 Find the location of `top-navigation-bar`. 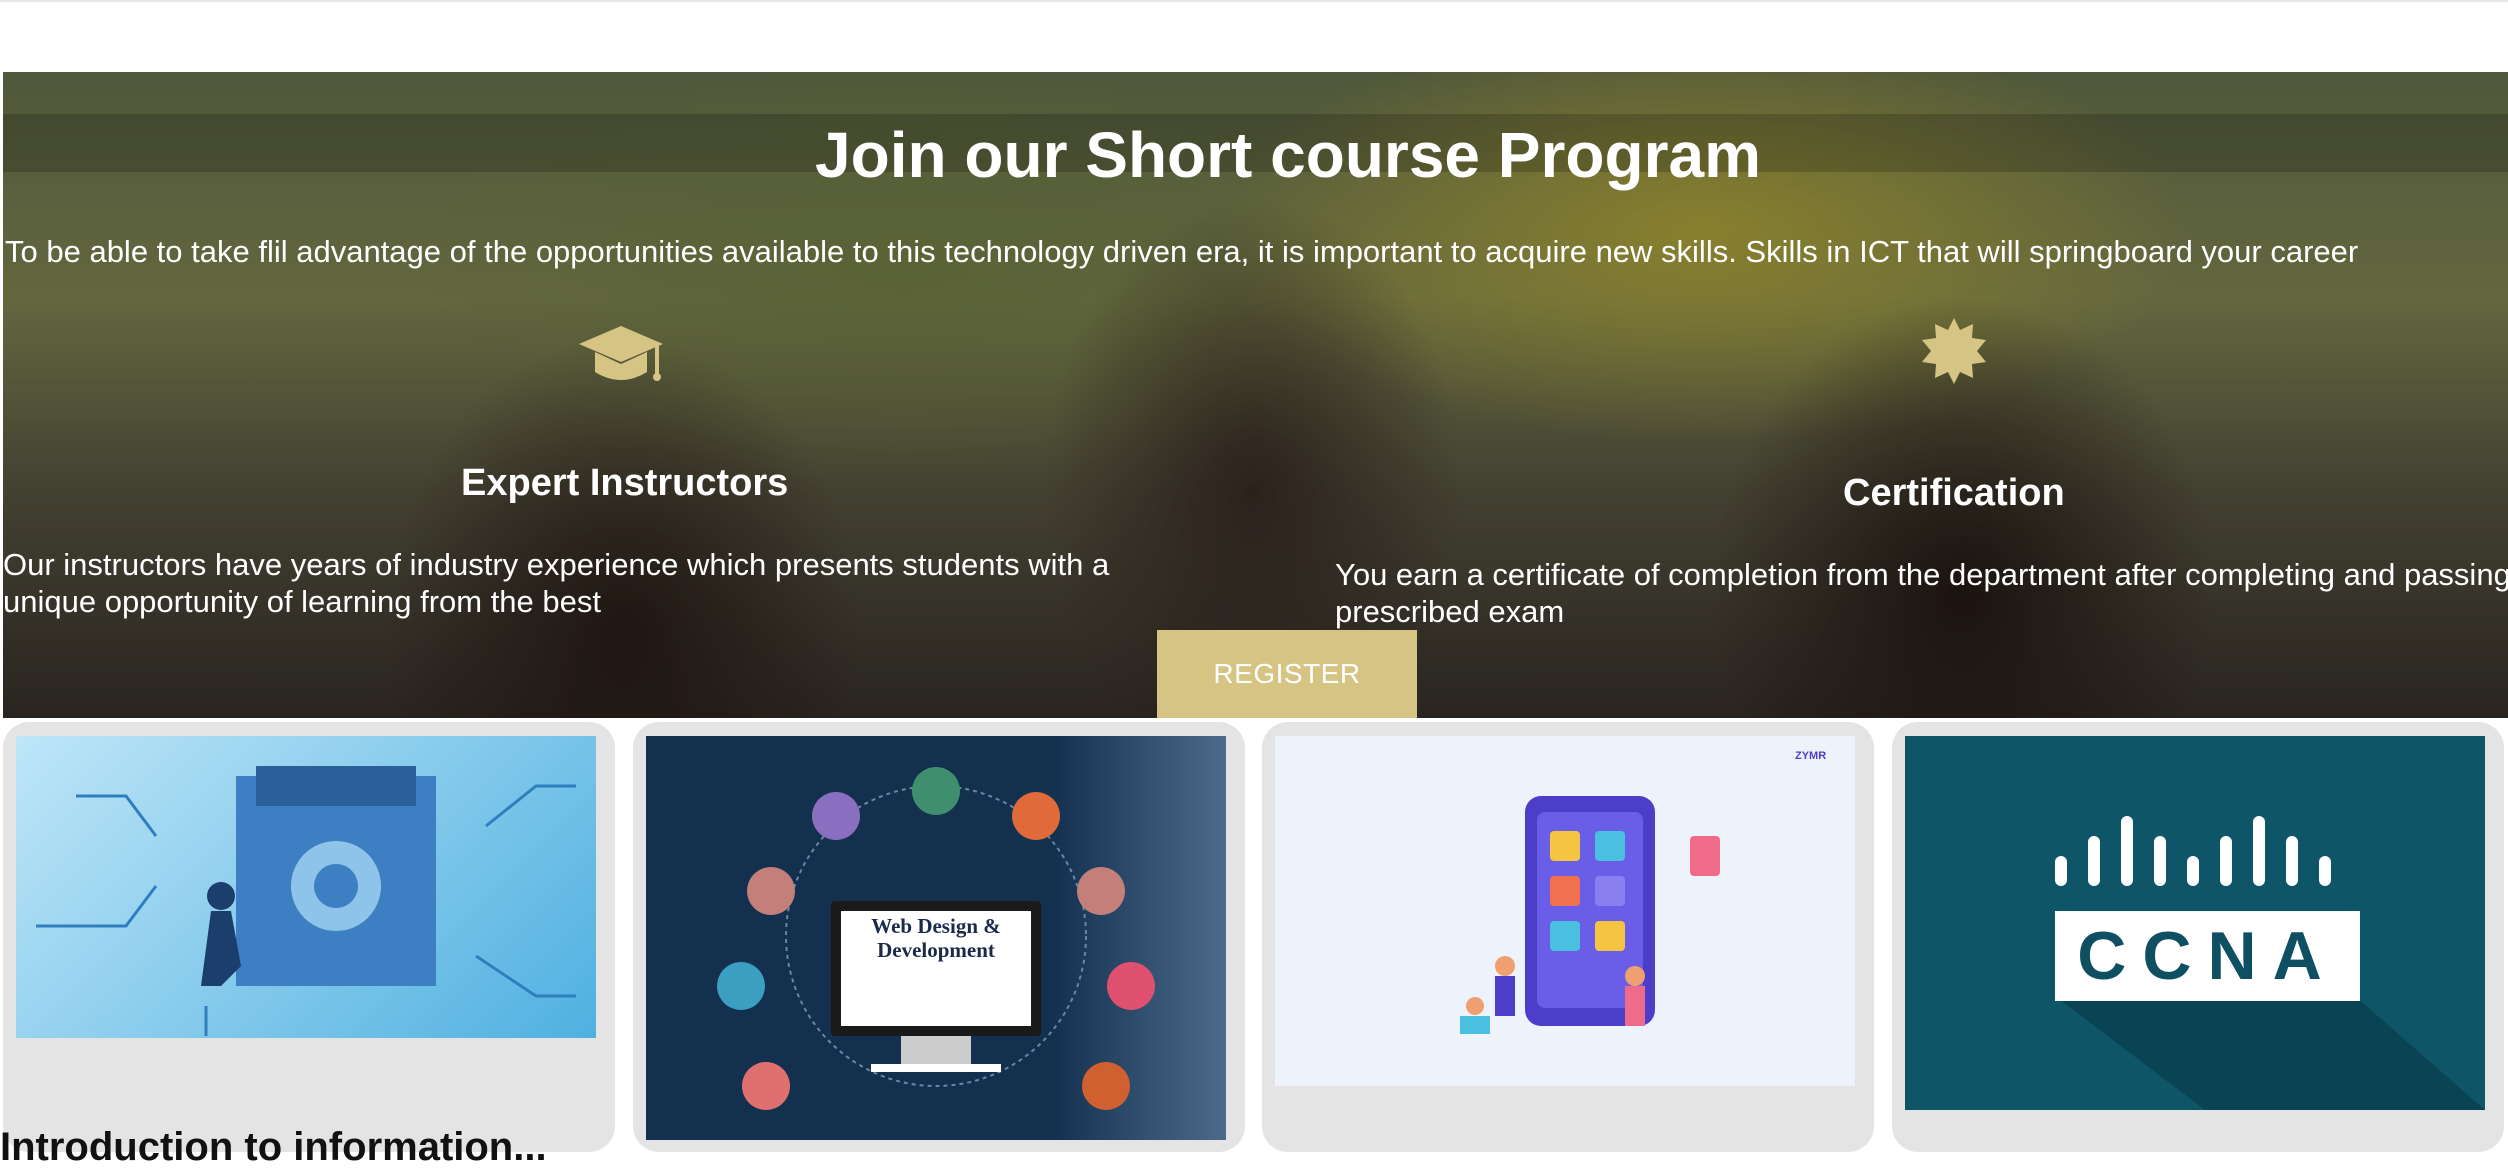

top-navigation-bar is located at coordinates (1254, 37).